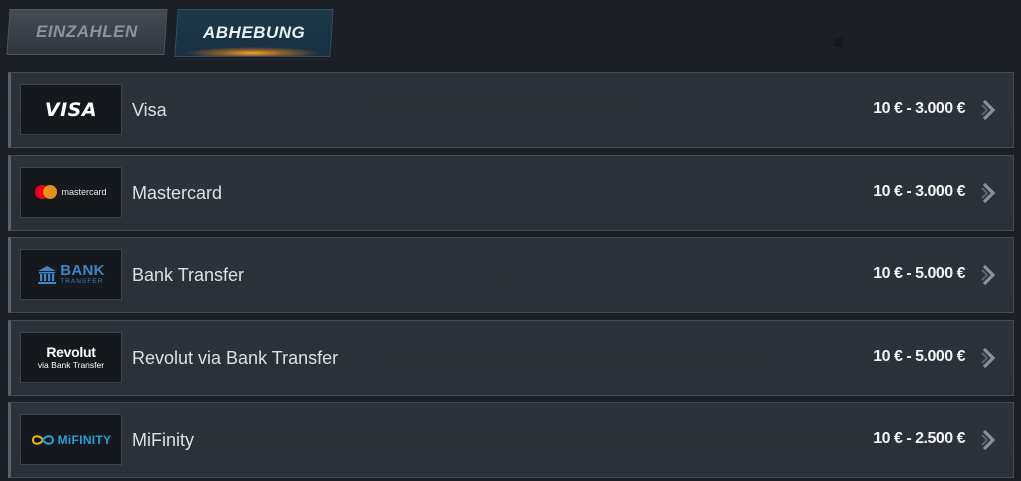  I want to click on revolut-logo: Revolut via Bank Transfer, so click(71, 357).